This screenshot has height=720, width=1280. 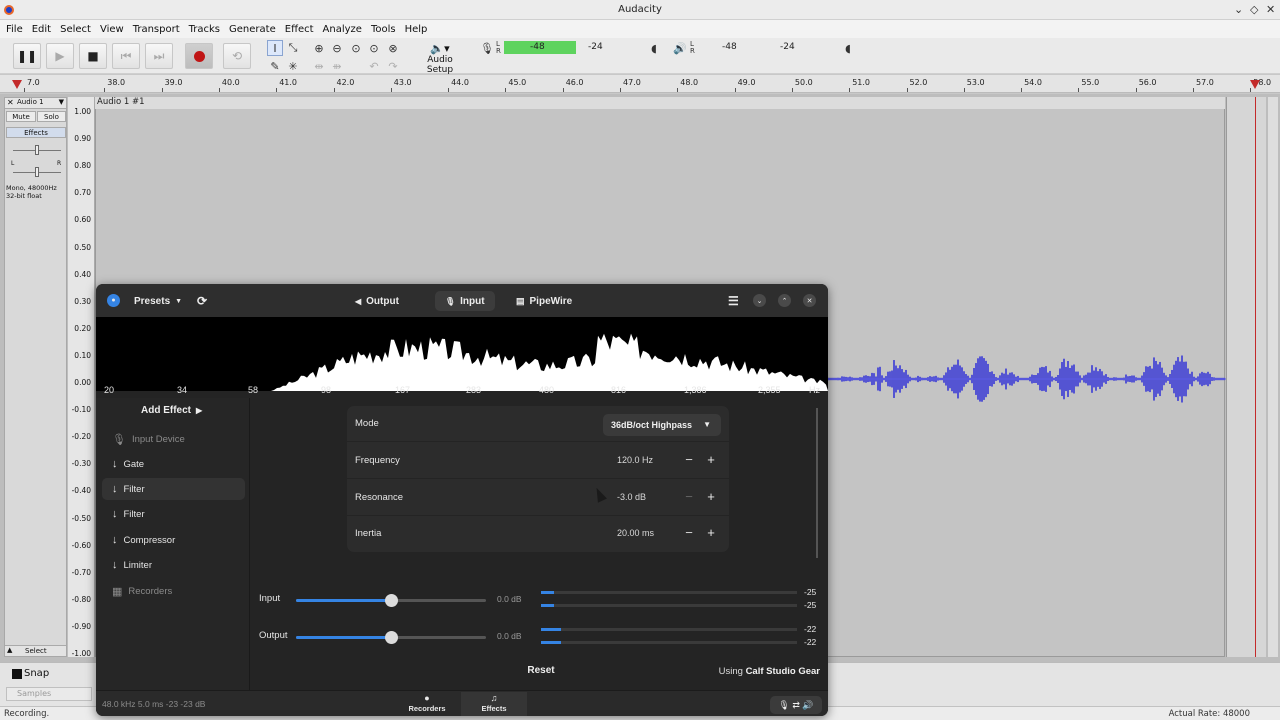 I want to click on effect-compressor: ↓ Compressor, so click(x=173, y=540).